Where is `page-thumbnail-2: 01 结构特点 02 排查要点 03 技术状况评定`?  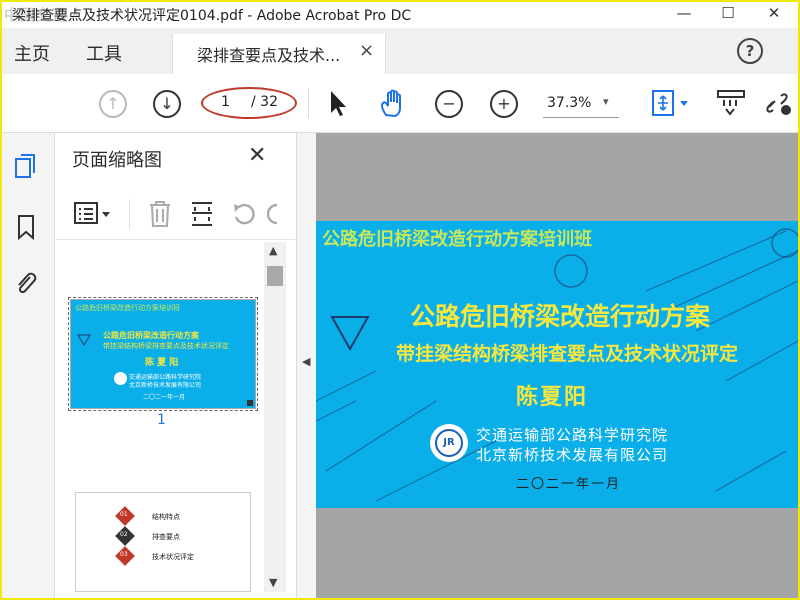
page-thumbnail-2: 01 结构特点 02 排查要点 03 技术状况评定 is located at coordinates (163, 542).